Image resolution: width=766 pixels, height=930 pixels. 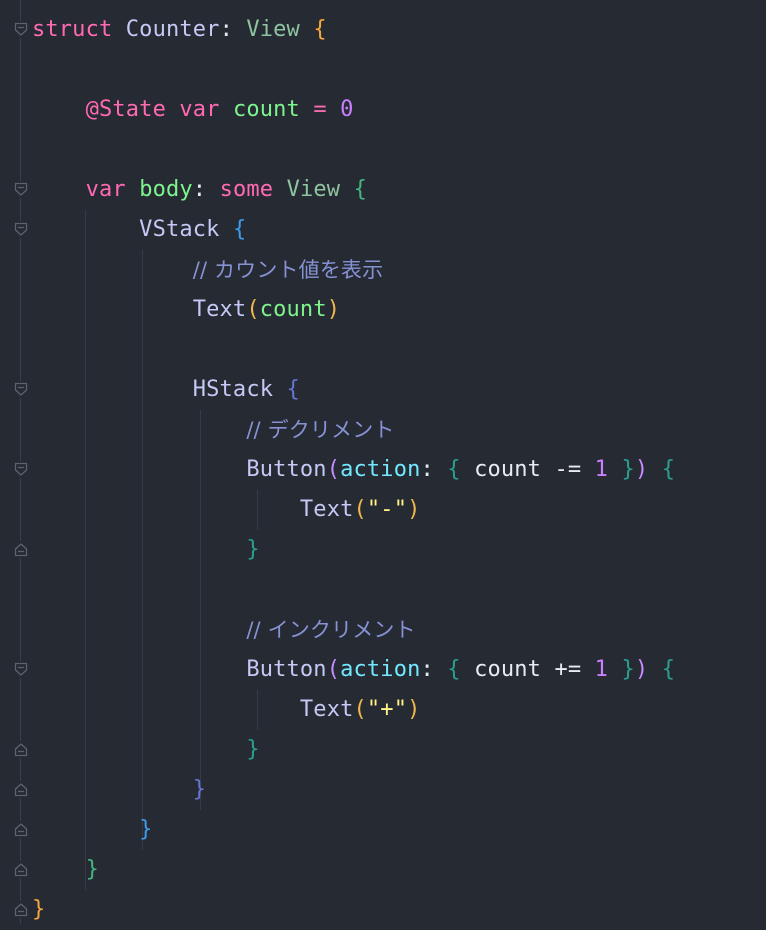 What do you see at coordinates (199, 789) in the screenshot?
I see `code-token-brace-indigo: }` at bounding box center [199, 789].